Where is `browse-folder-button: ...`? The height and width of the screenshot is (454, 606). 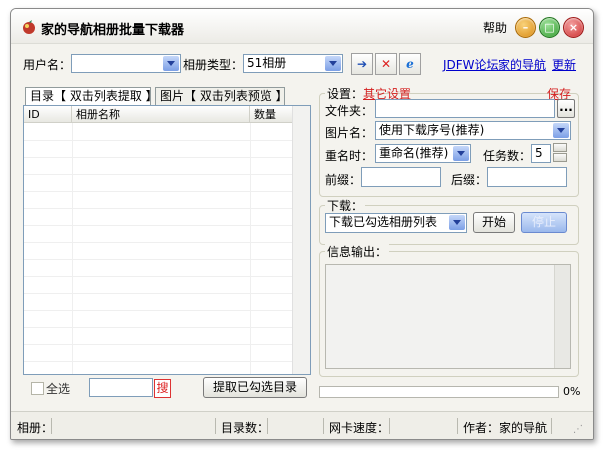 browse-folder-button: ... is located at coordinates (566, 108).